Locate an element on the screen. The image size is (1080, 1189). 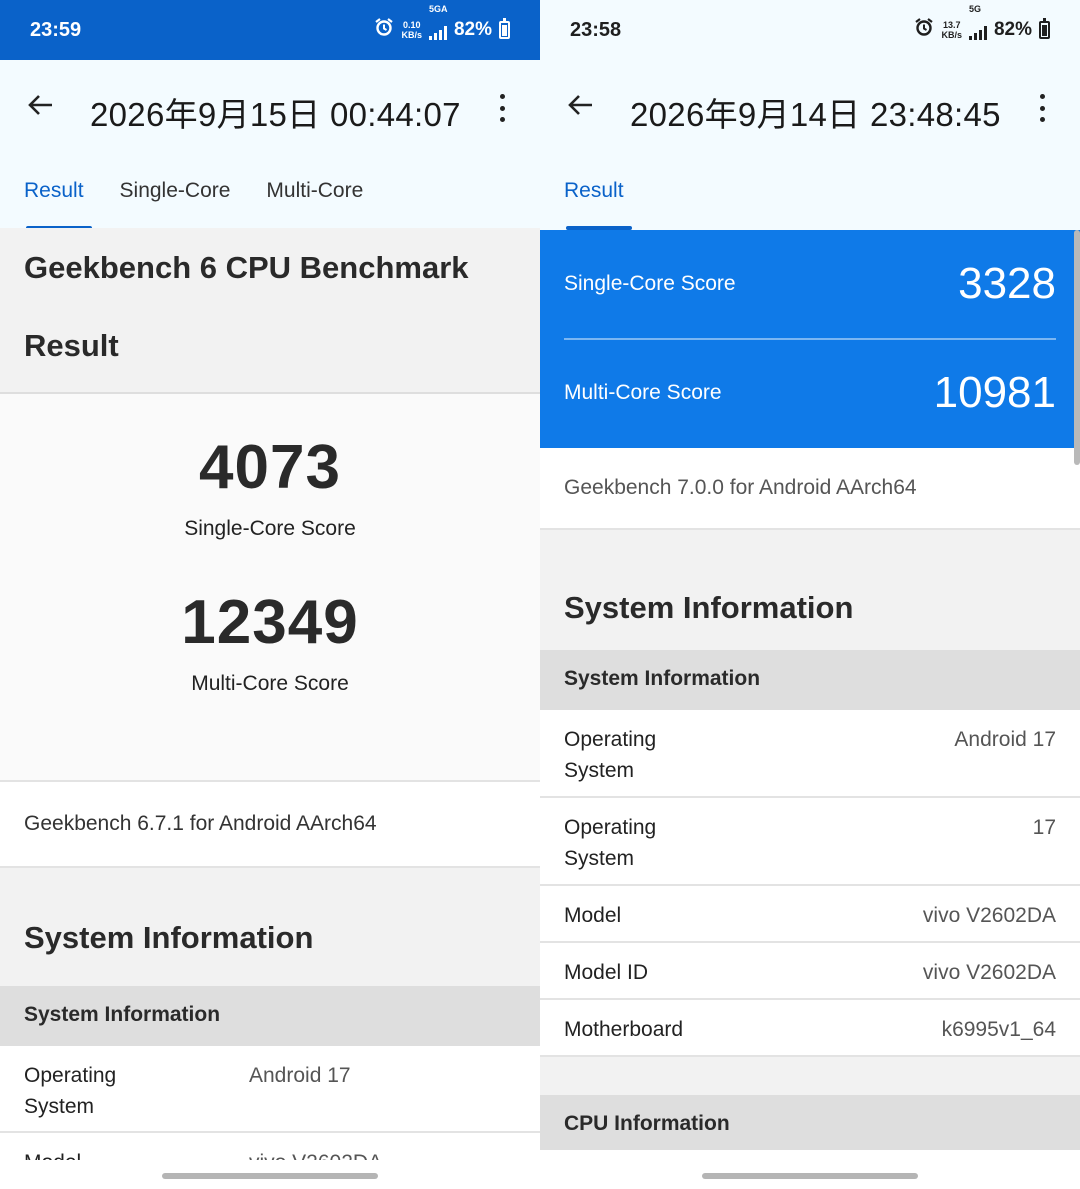
benchmark-title: Geekbench 6 CPU Benchmark is located at coordinates (246, 267).